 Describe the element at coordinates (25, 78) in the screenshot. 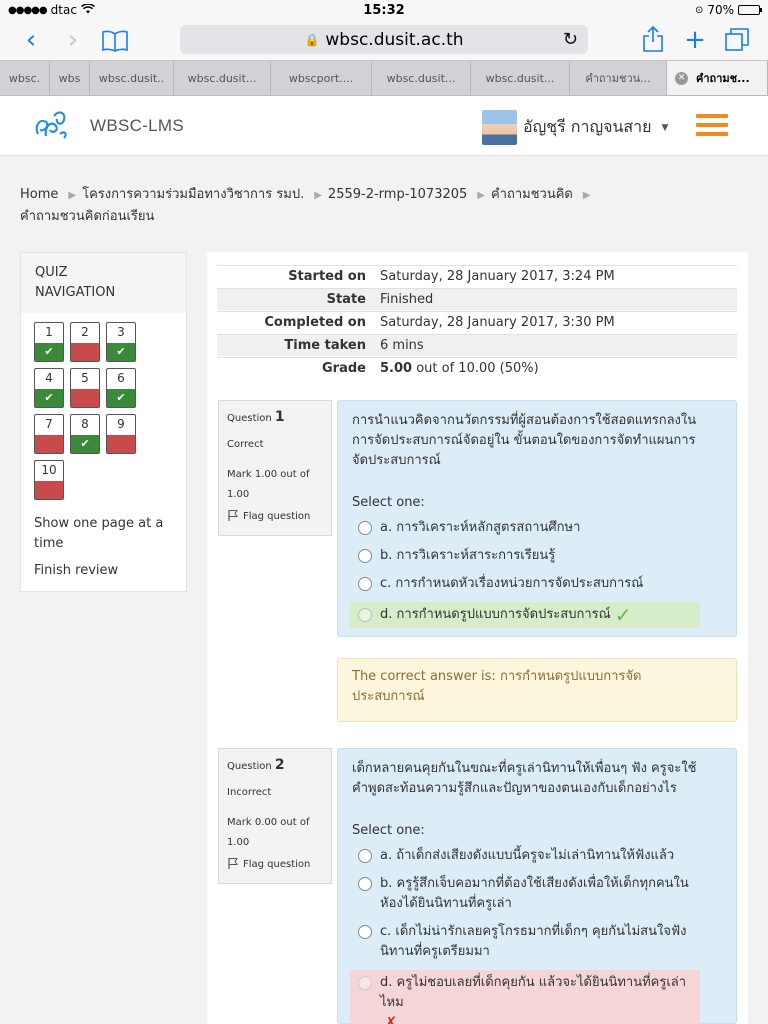

I see `browser-tab: wbsc.` at that location.